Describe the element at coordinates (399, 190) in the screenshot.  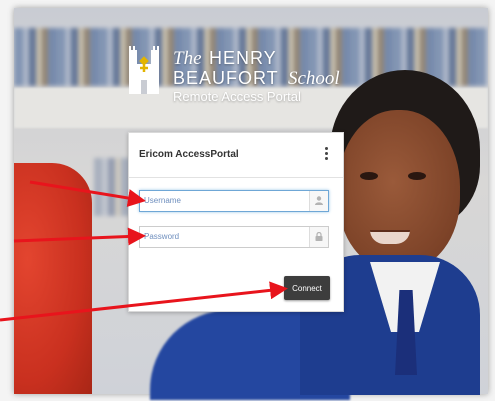
I see `student-face` at that location.